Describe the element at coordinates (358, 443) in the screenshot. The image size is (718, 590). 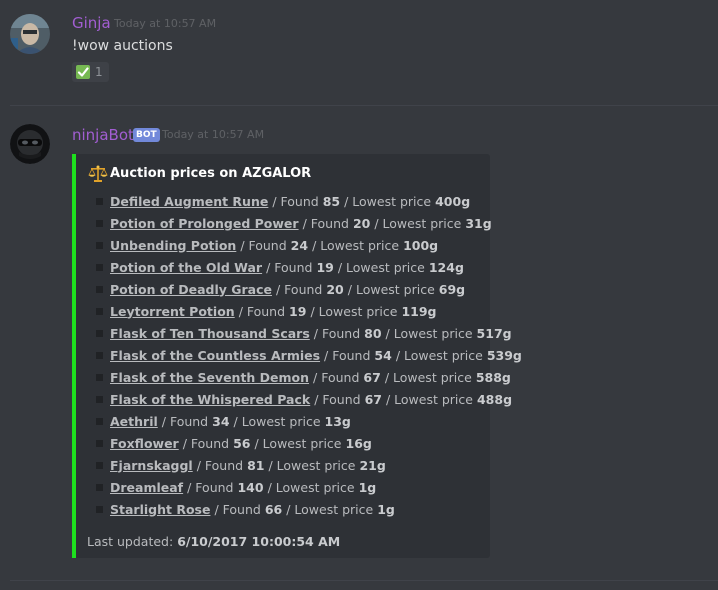
I see `price-value: 16g` at that location.